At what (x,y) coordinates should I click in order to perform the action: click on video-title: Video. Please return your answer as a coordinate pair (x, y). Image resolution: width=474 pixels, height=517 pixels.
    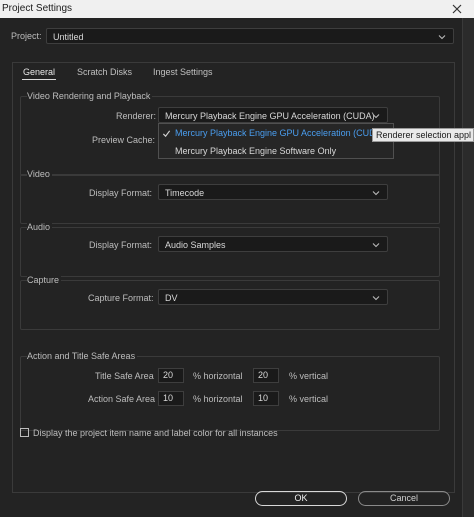
    Looking at the image, I should click on (39, 174).